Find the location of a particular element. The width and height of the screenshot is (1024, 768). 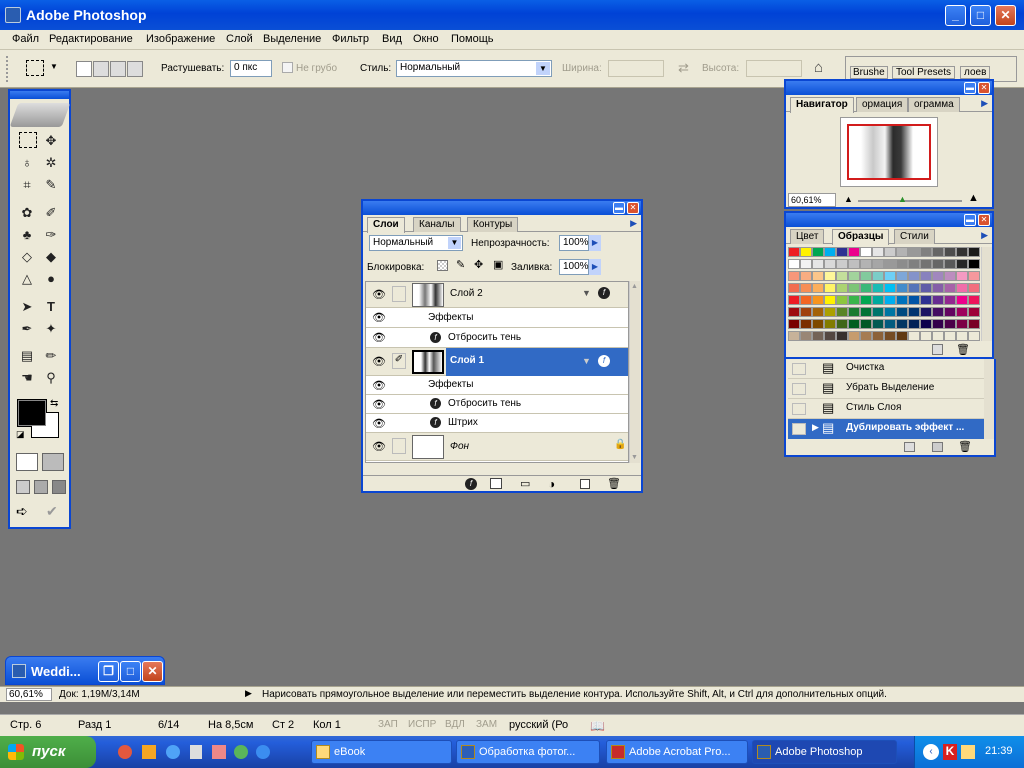

opacity-input: 100% is located at coordinates (574, 243).